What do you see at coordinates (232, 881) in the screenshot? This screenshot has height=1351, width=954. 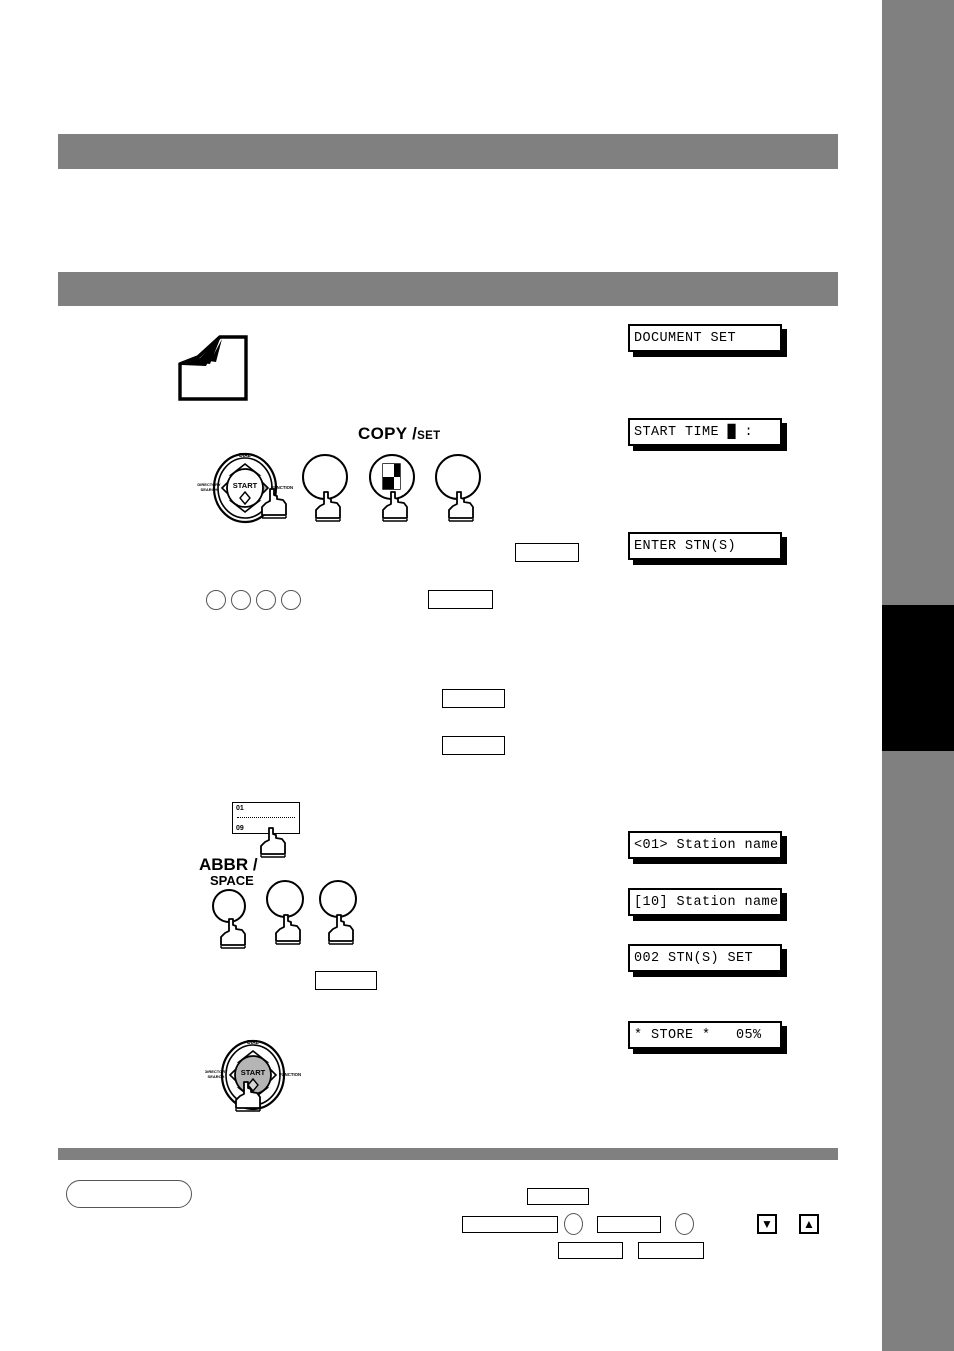 I see `abbr-label-sub: SPACE` at bounding box center [232, 881].